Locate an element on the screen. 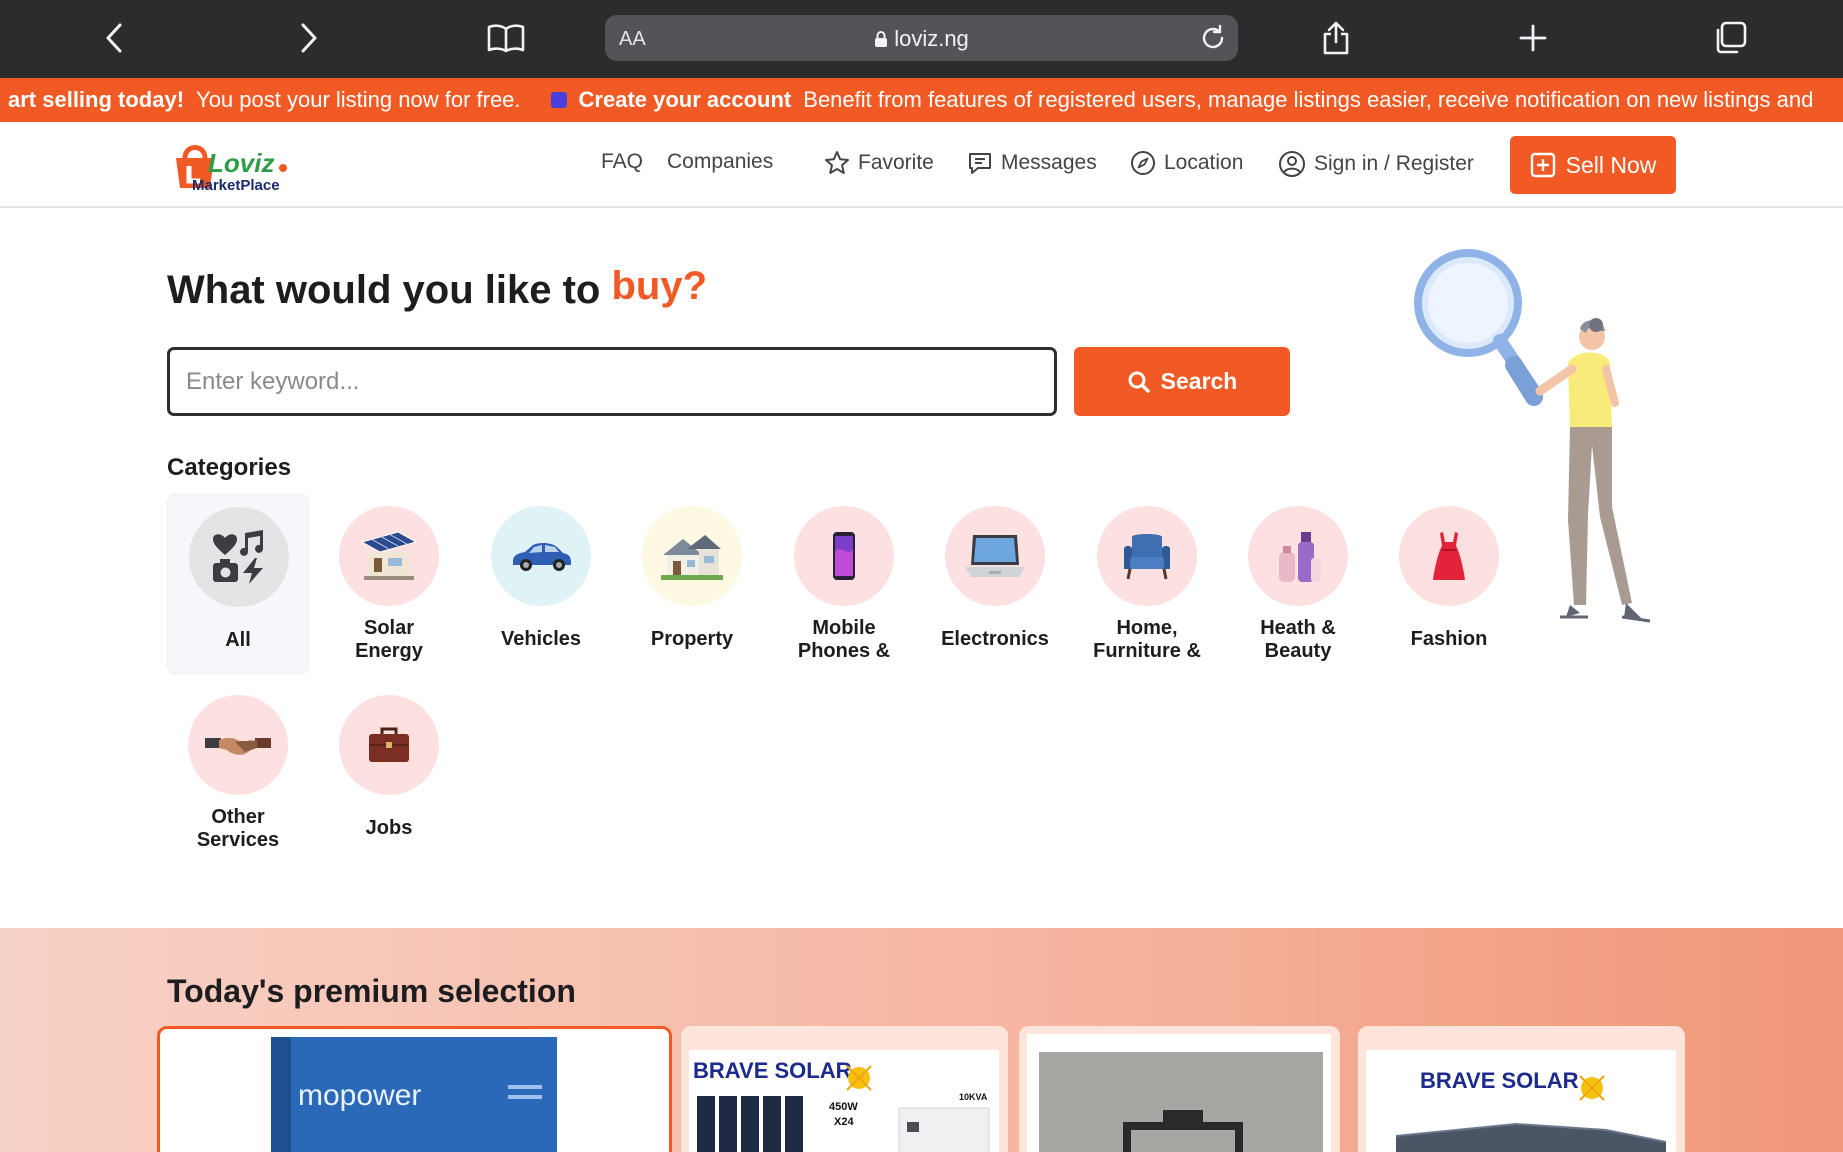 The height and width of the screenshot is (1152, 1843). nav-companies-label: Companies is located at coordinates (720, 161).